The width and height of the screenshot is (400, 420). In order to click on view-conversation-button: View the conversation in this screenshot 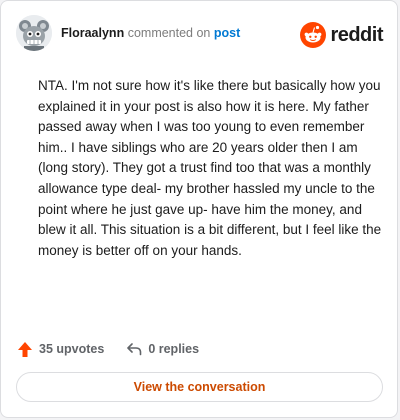, I will do `click(199, 387)`.